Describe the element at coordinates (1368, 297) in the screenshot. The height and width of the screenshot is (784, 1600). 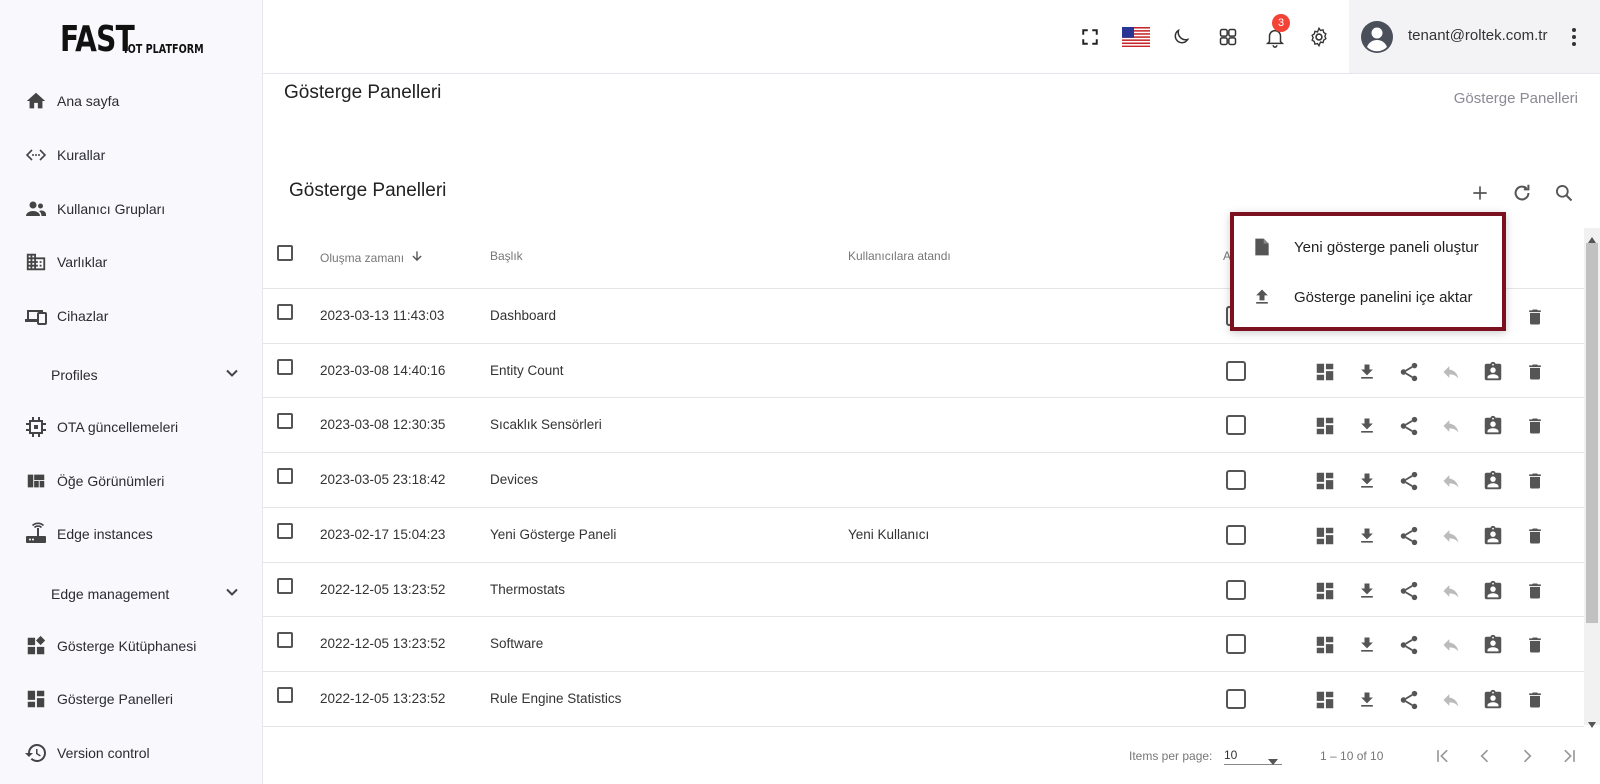
I see `import-dashboard-menu-item: Gösterge panelini içe aktar` at that location.